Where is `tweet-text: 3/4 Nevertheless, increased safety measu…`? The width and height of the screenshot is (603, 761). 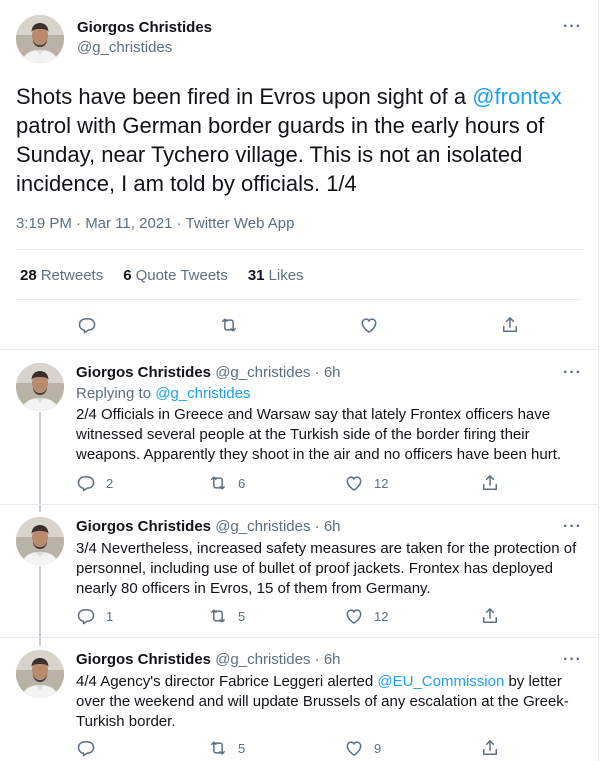 tweet-text: 3/4 Nevertheless, increased safety measu… is located at coordinates (326, 568).